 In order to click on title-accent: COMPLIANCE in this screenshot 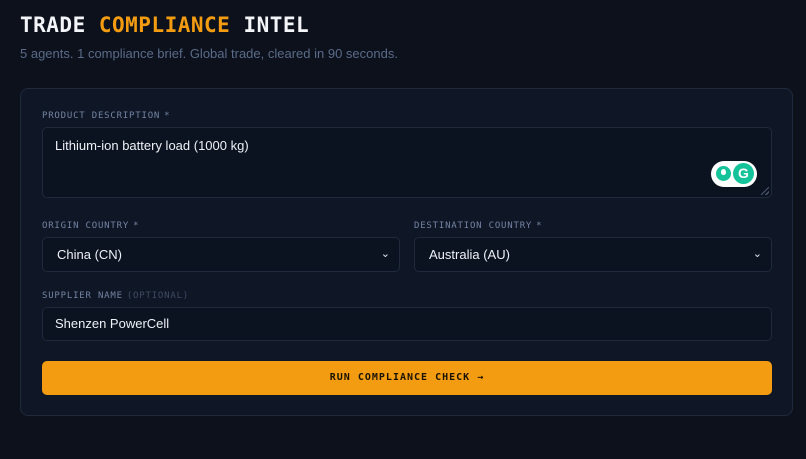, I will do `click(164, 25)`.